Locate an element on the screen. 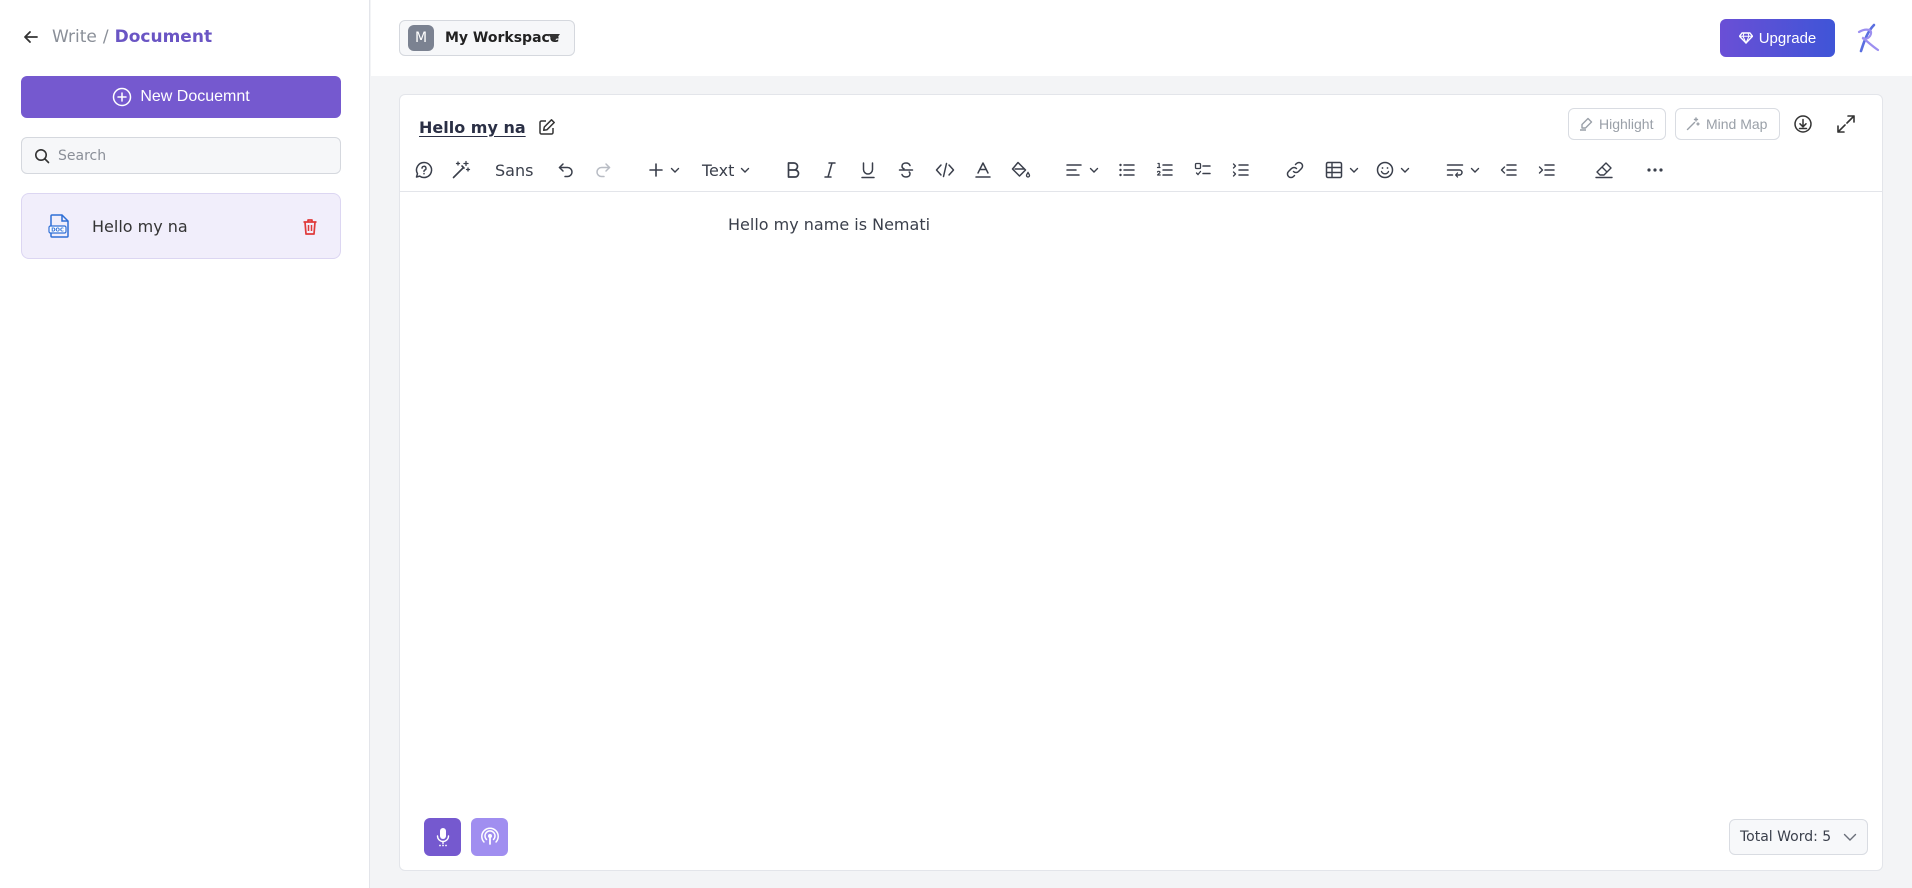  document-title-row: Hello my na is located at coordinates (487, 127).